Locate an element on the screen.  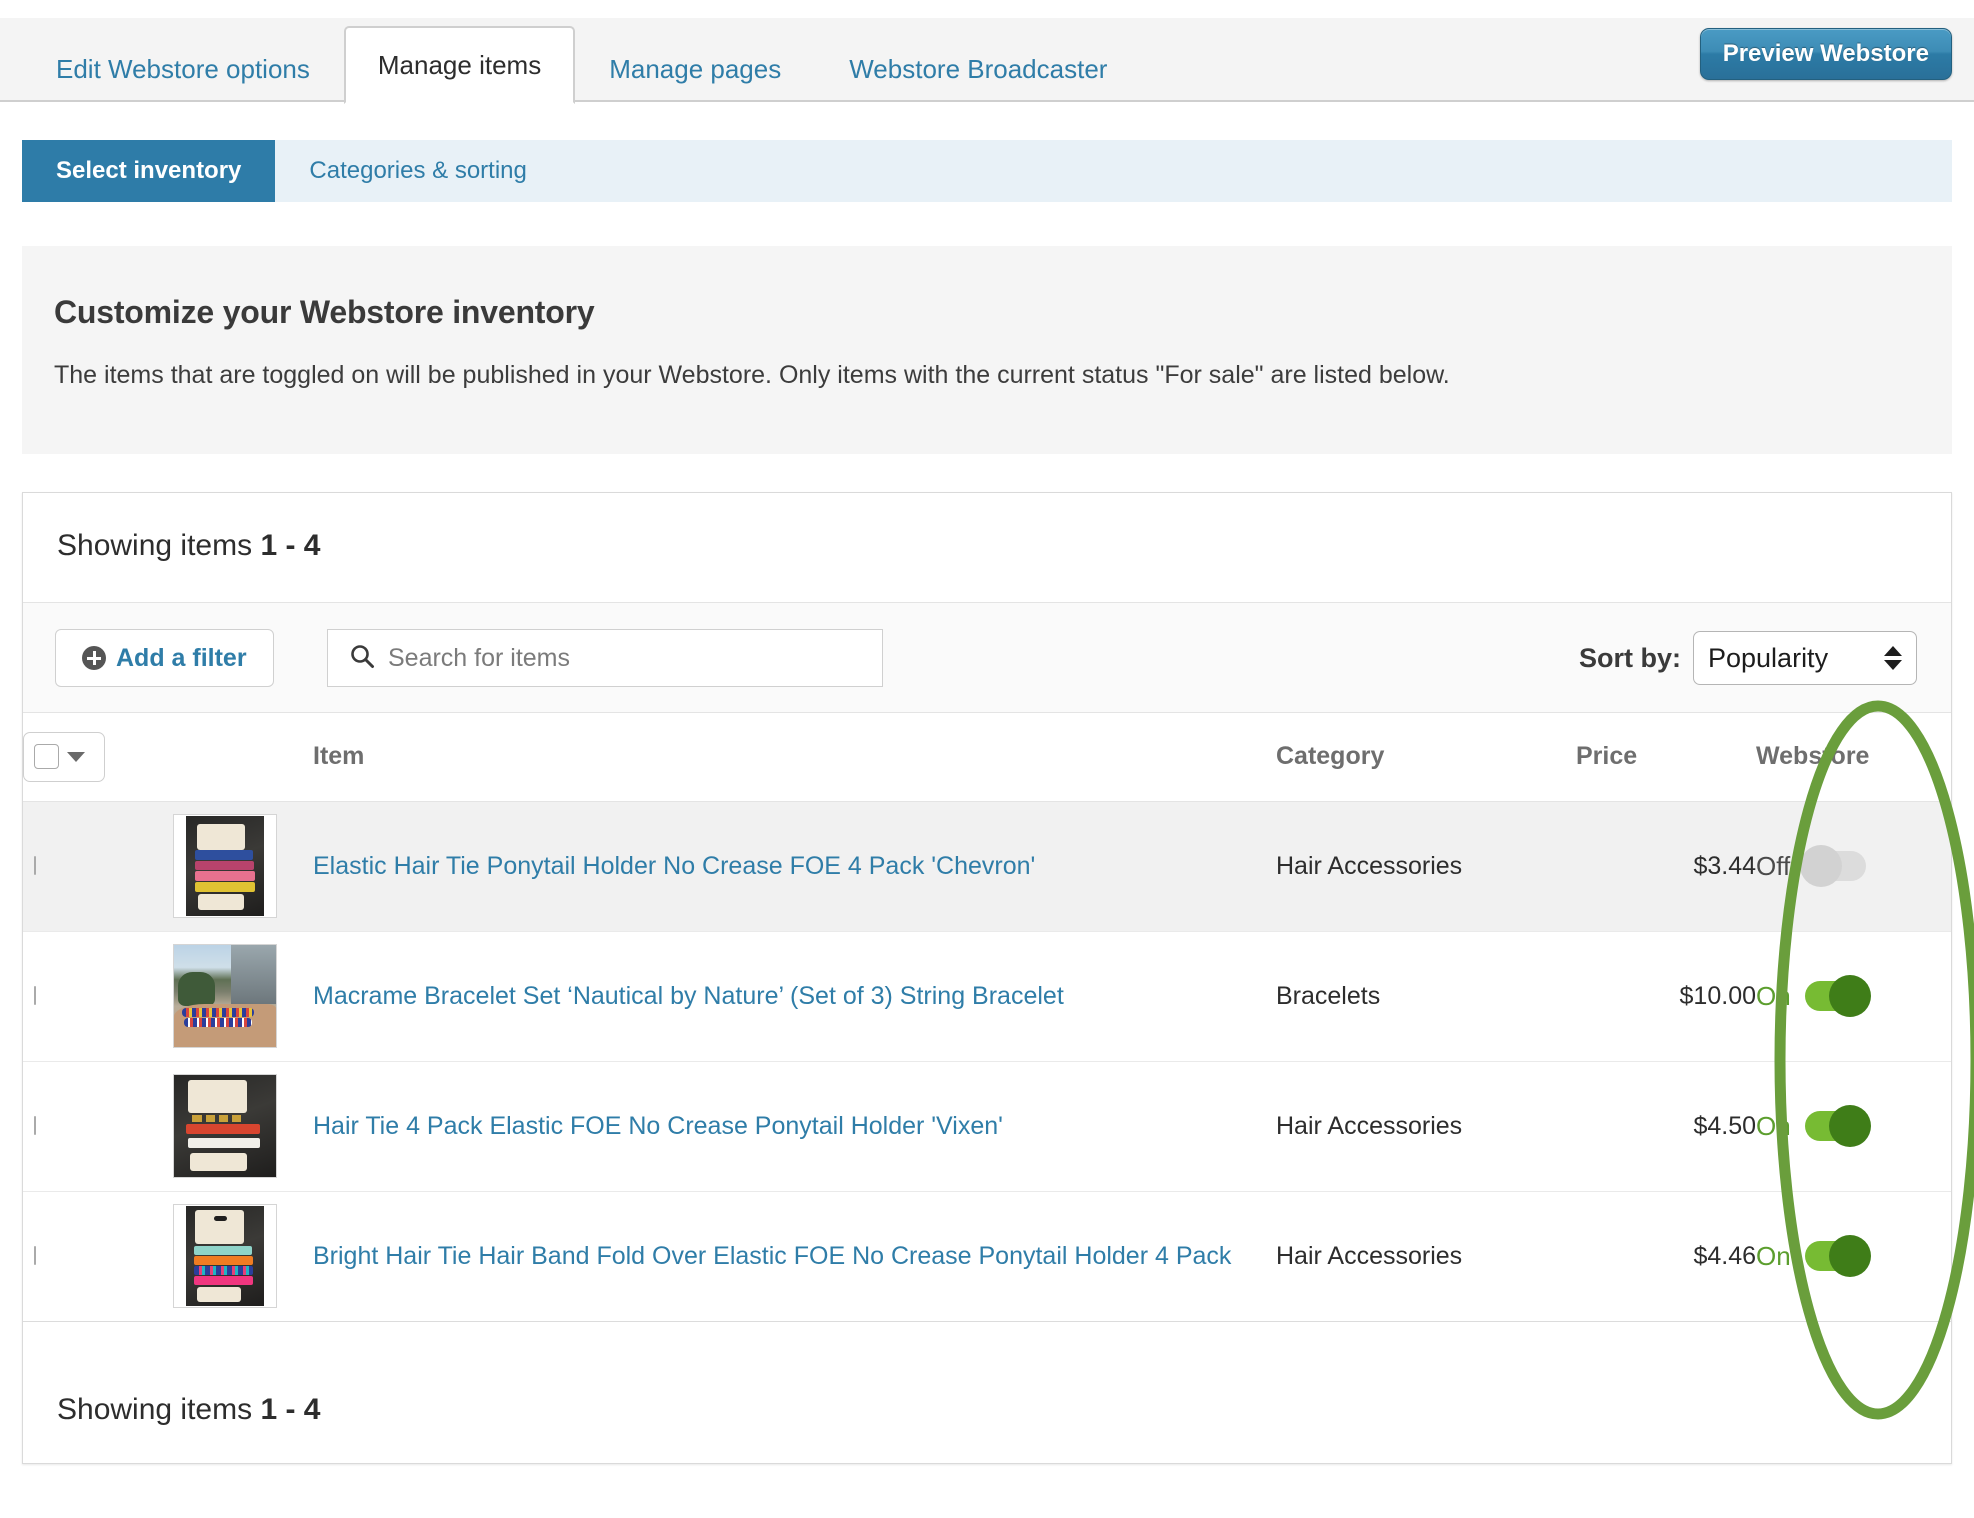
select-all-dropdown is located at coordinates (64, 756).